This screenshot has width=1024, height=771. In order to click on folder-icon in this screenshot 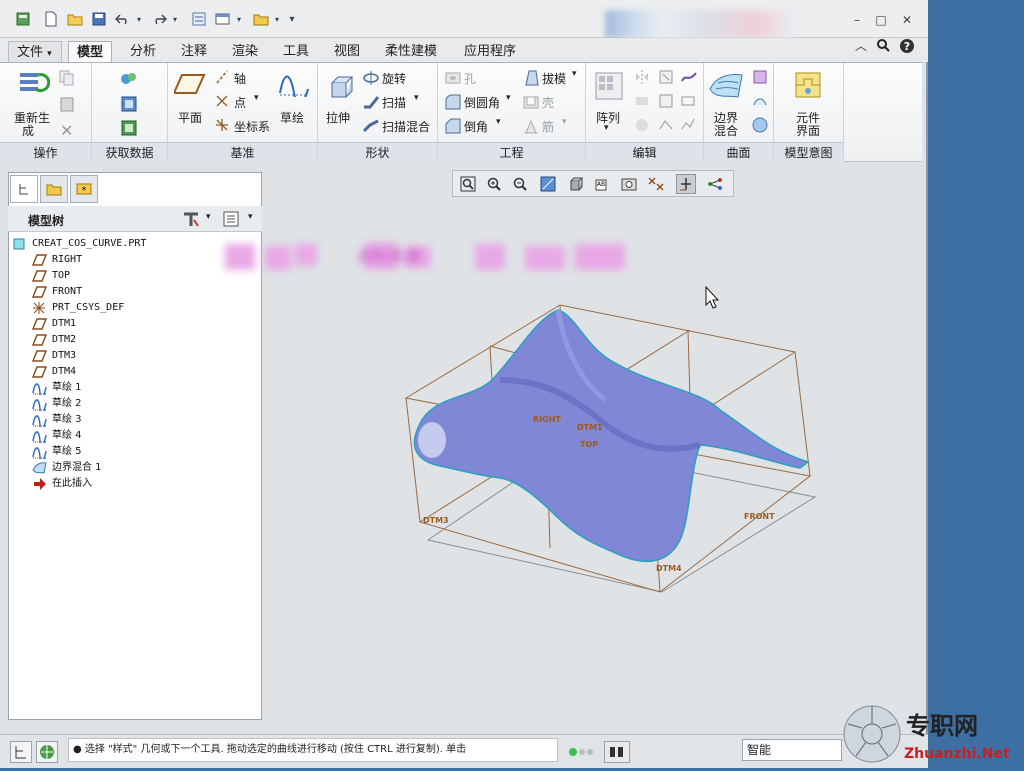, I will do `click(261, 19)`.